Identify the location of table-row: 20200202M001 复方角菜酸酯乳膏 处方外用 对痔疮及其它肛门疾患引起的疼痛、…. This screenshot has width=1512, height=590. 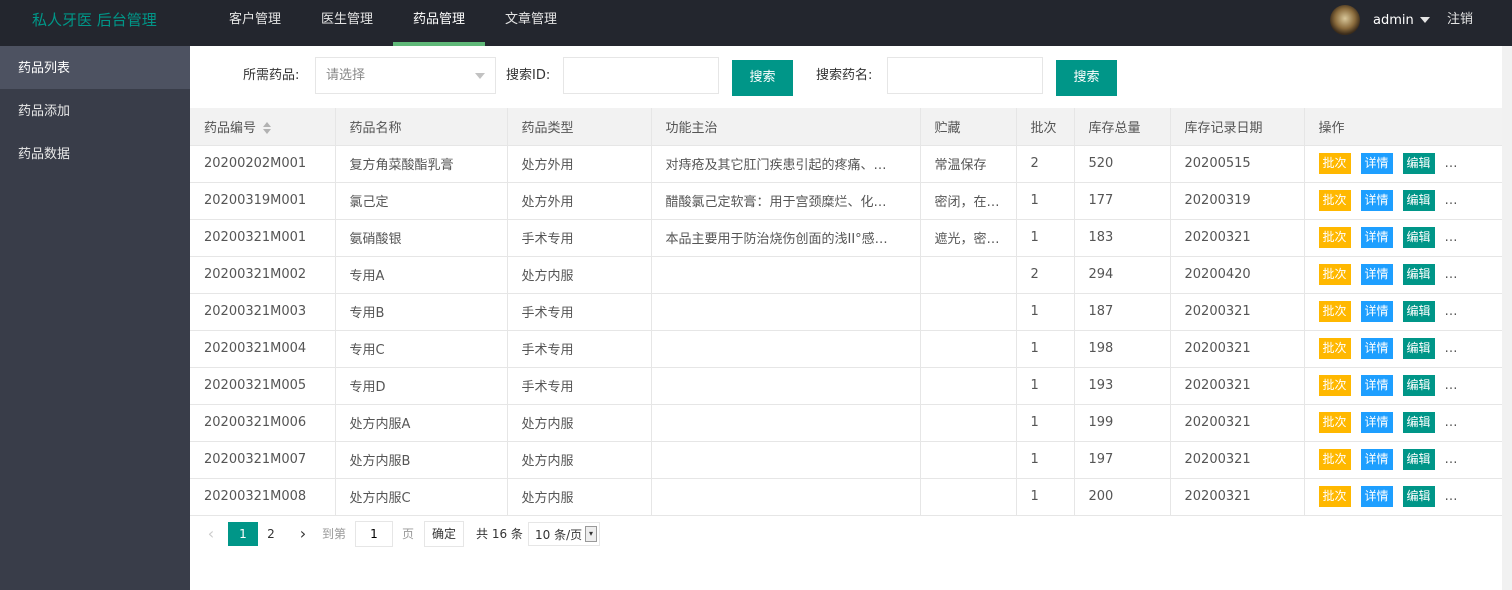
(846, 164).